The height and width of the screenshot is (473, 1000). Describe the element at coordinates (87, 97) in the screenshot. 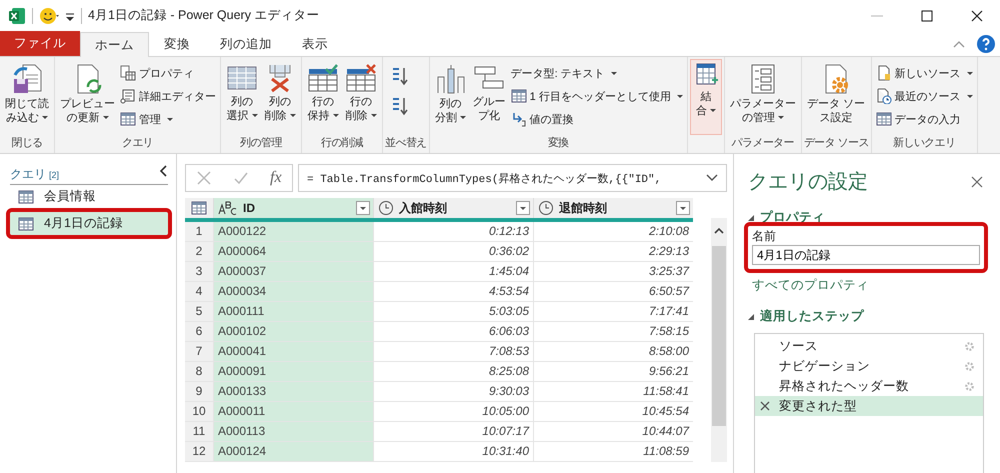

I see `ribbon-button: プレビュー の更新` at that location.